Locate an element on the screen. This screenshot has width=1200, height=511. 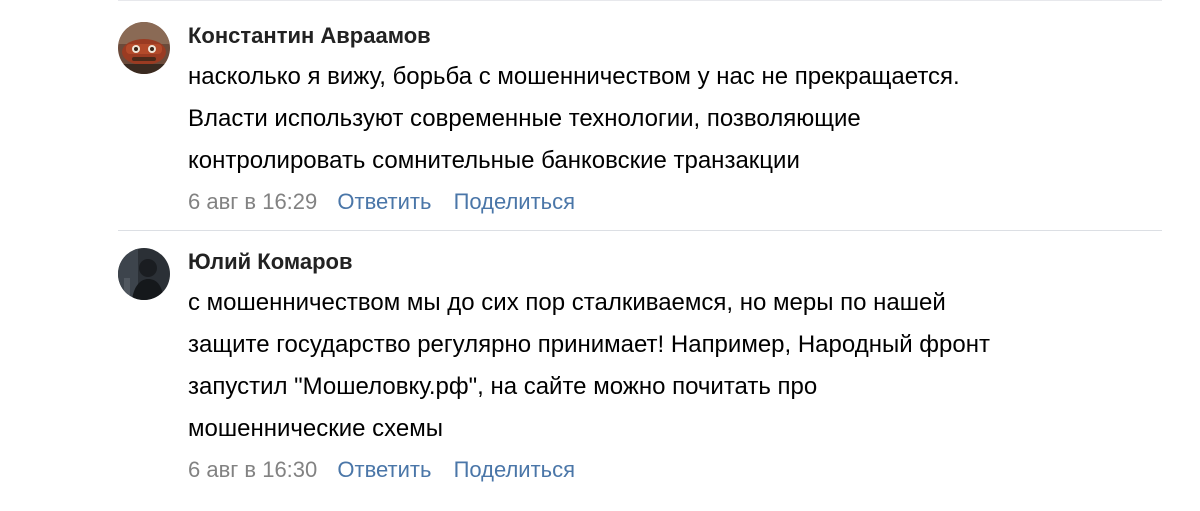
top-divider is located at coordinates (640, 0).